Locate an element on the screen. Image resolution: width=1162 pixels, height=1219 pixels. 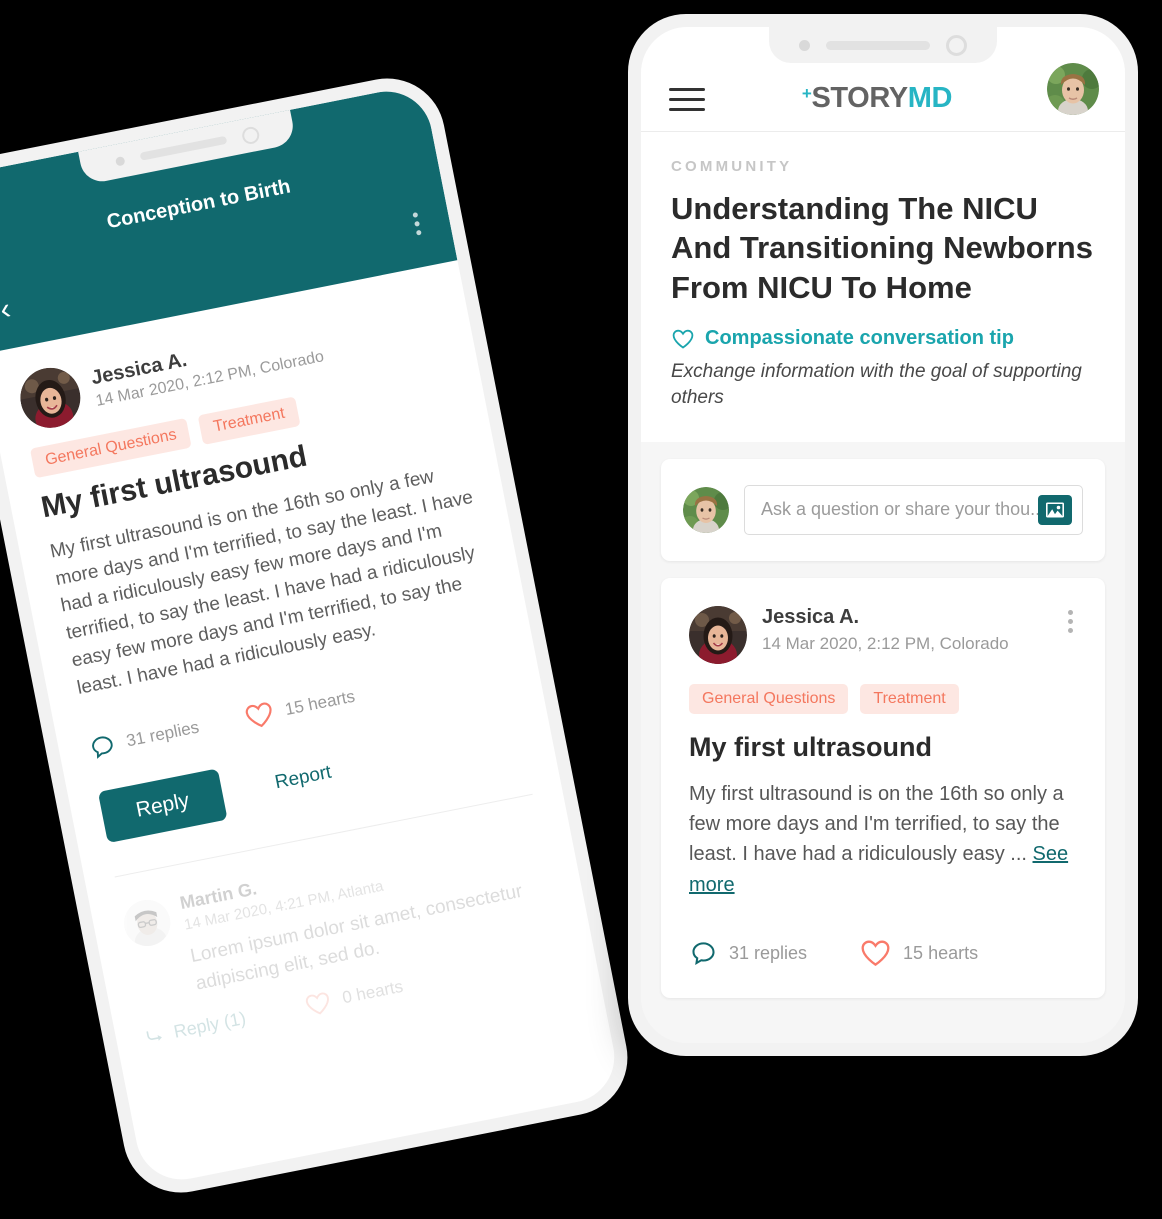
comment-reply-action: Reply (1) is located at coordinates (195, 1027).